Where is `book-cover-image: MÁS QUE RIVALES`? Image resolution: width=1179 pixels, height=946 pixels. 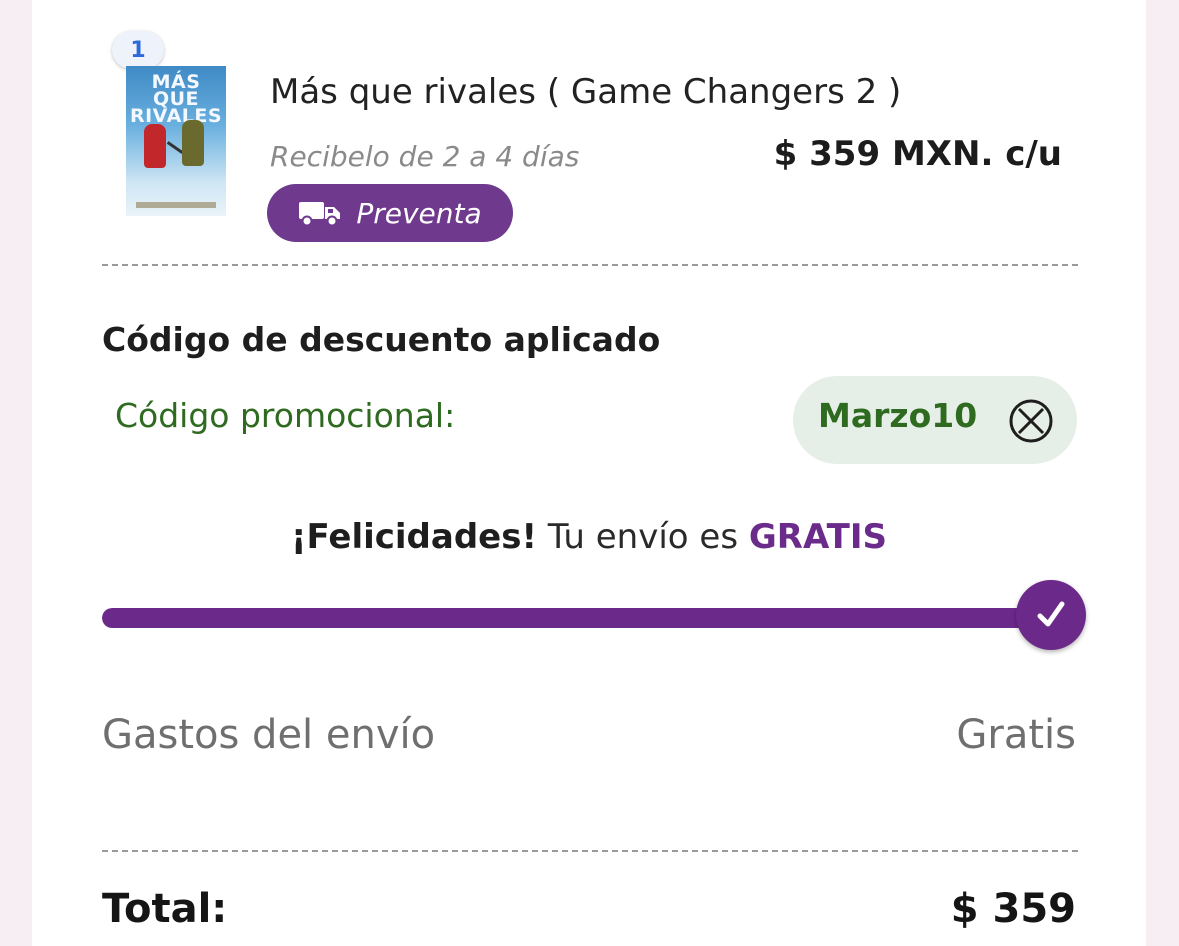 book-cover-image: MÁS QUE RIVALES is located at coordinates (176, 141).